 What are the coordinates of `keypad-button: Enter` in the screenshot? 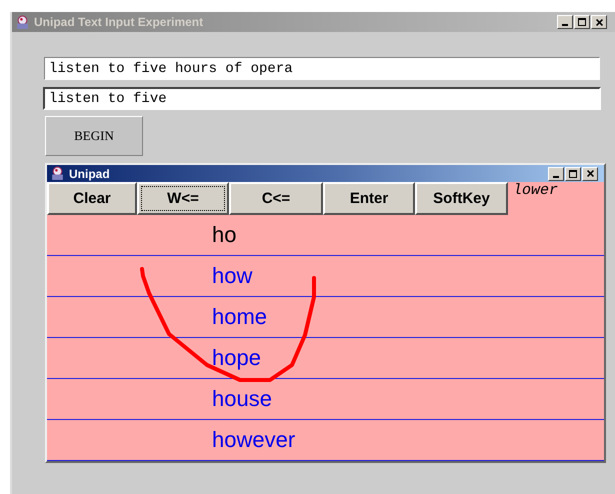 It's located at (369, 198).